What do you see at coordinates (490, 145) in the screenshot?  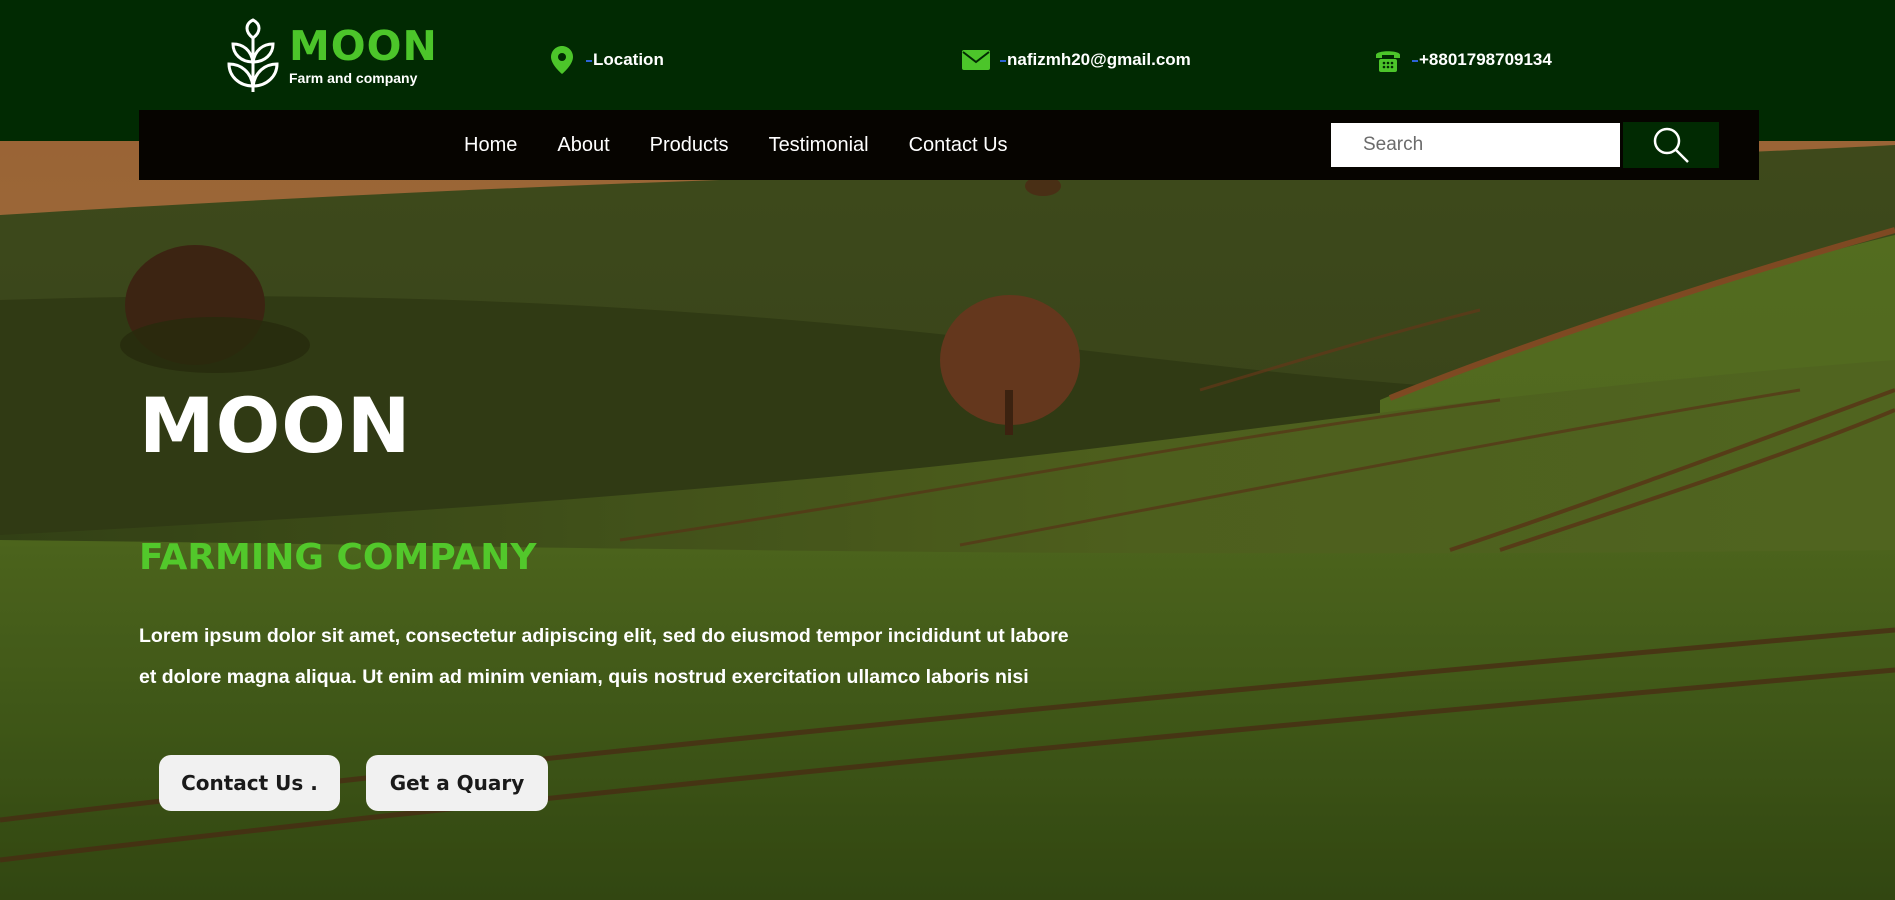 I see `nav-item-home: Home` at bounding box center [490, 145].